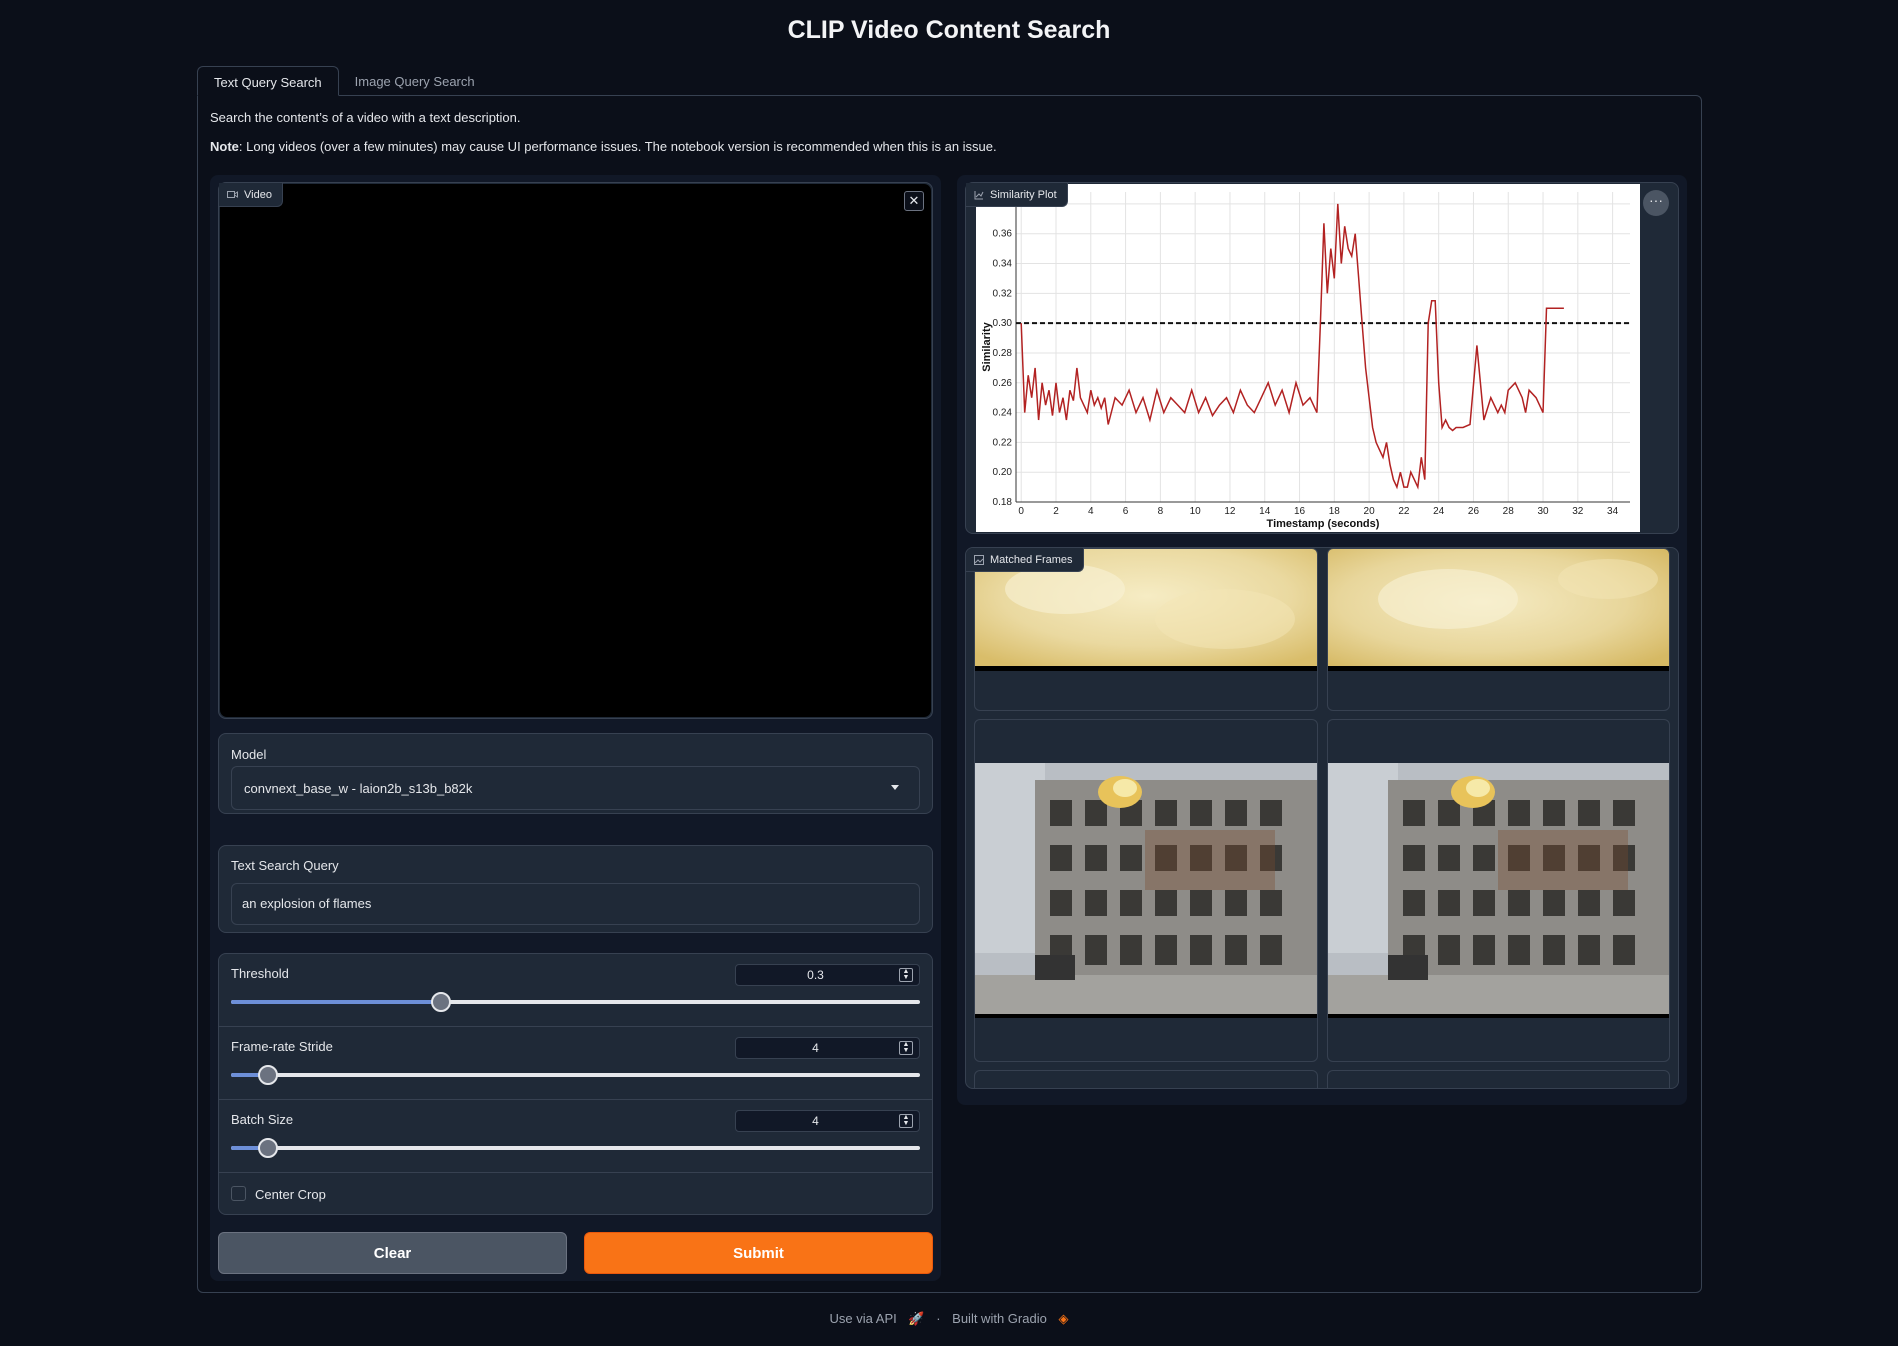 This screenshot has height=1346, width=1898. Describe the element at coordinates (1003, 413) in the screenshot. I see `y-tick-label: 0.24` at that location.